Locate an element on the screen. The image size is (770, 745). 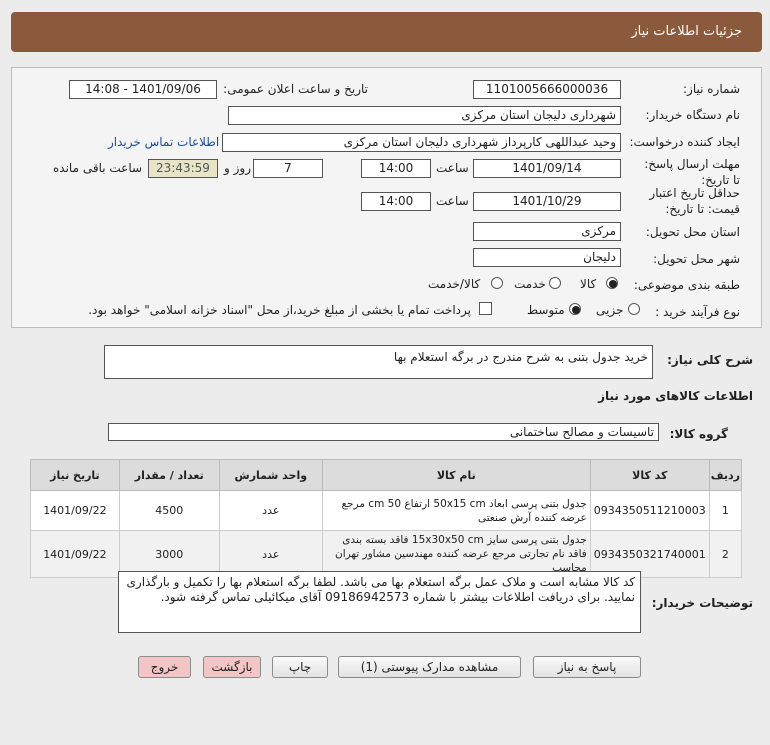
col-header-date: تاریخ نیاز is located at coordinates (75, 475).